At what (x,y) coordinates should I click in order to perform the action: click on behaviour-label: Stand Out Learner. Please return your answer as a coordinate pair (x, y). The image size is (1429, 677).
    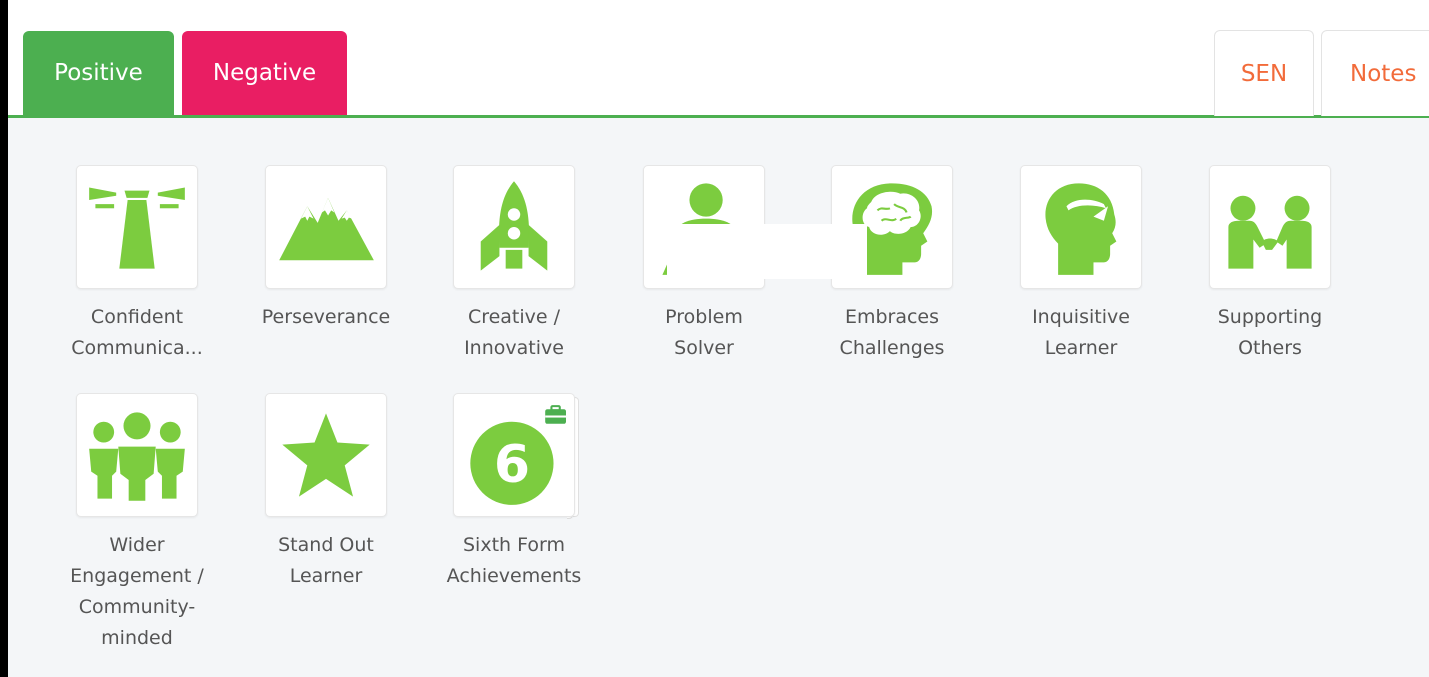
    Looking at the image, I should click on (326, 561).